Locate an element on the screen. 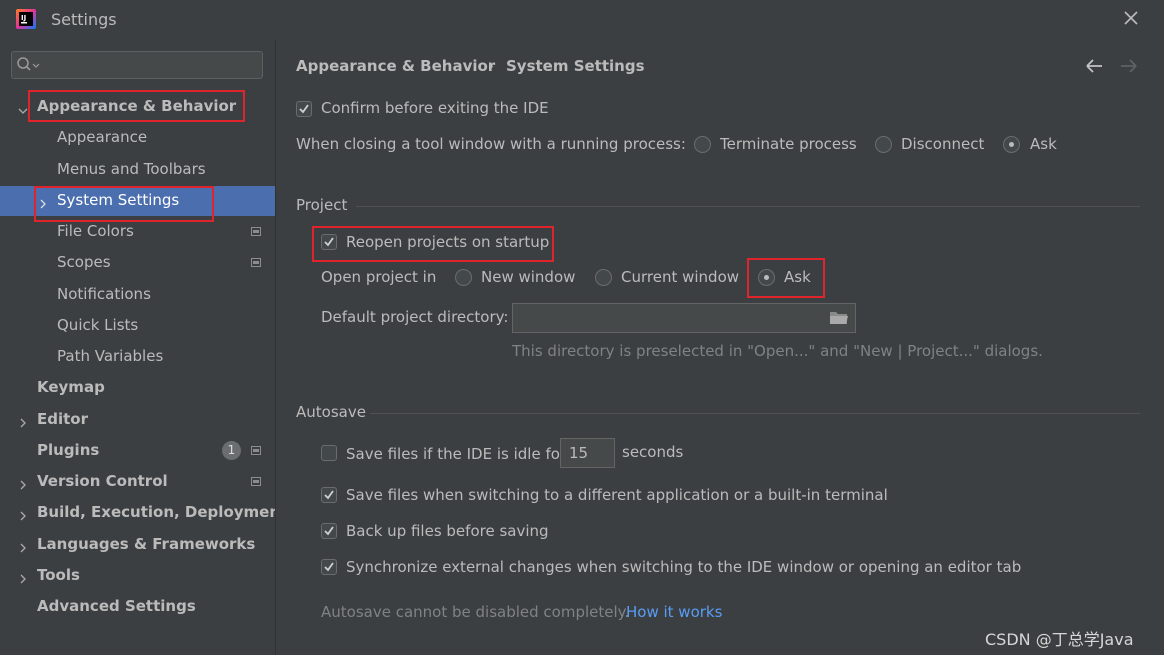  save-idle-checkbox is located at coordinates (329, 453).